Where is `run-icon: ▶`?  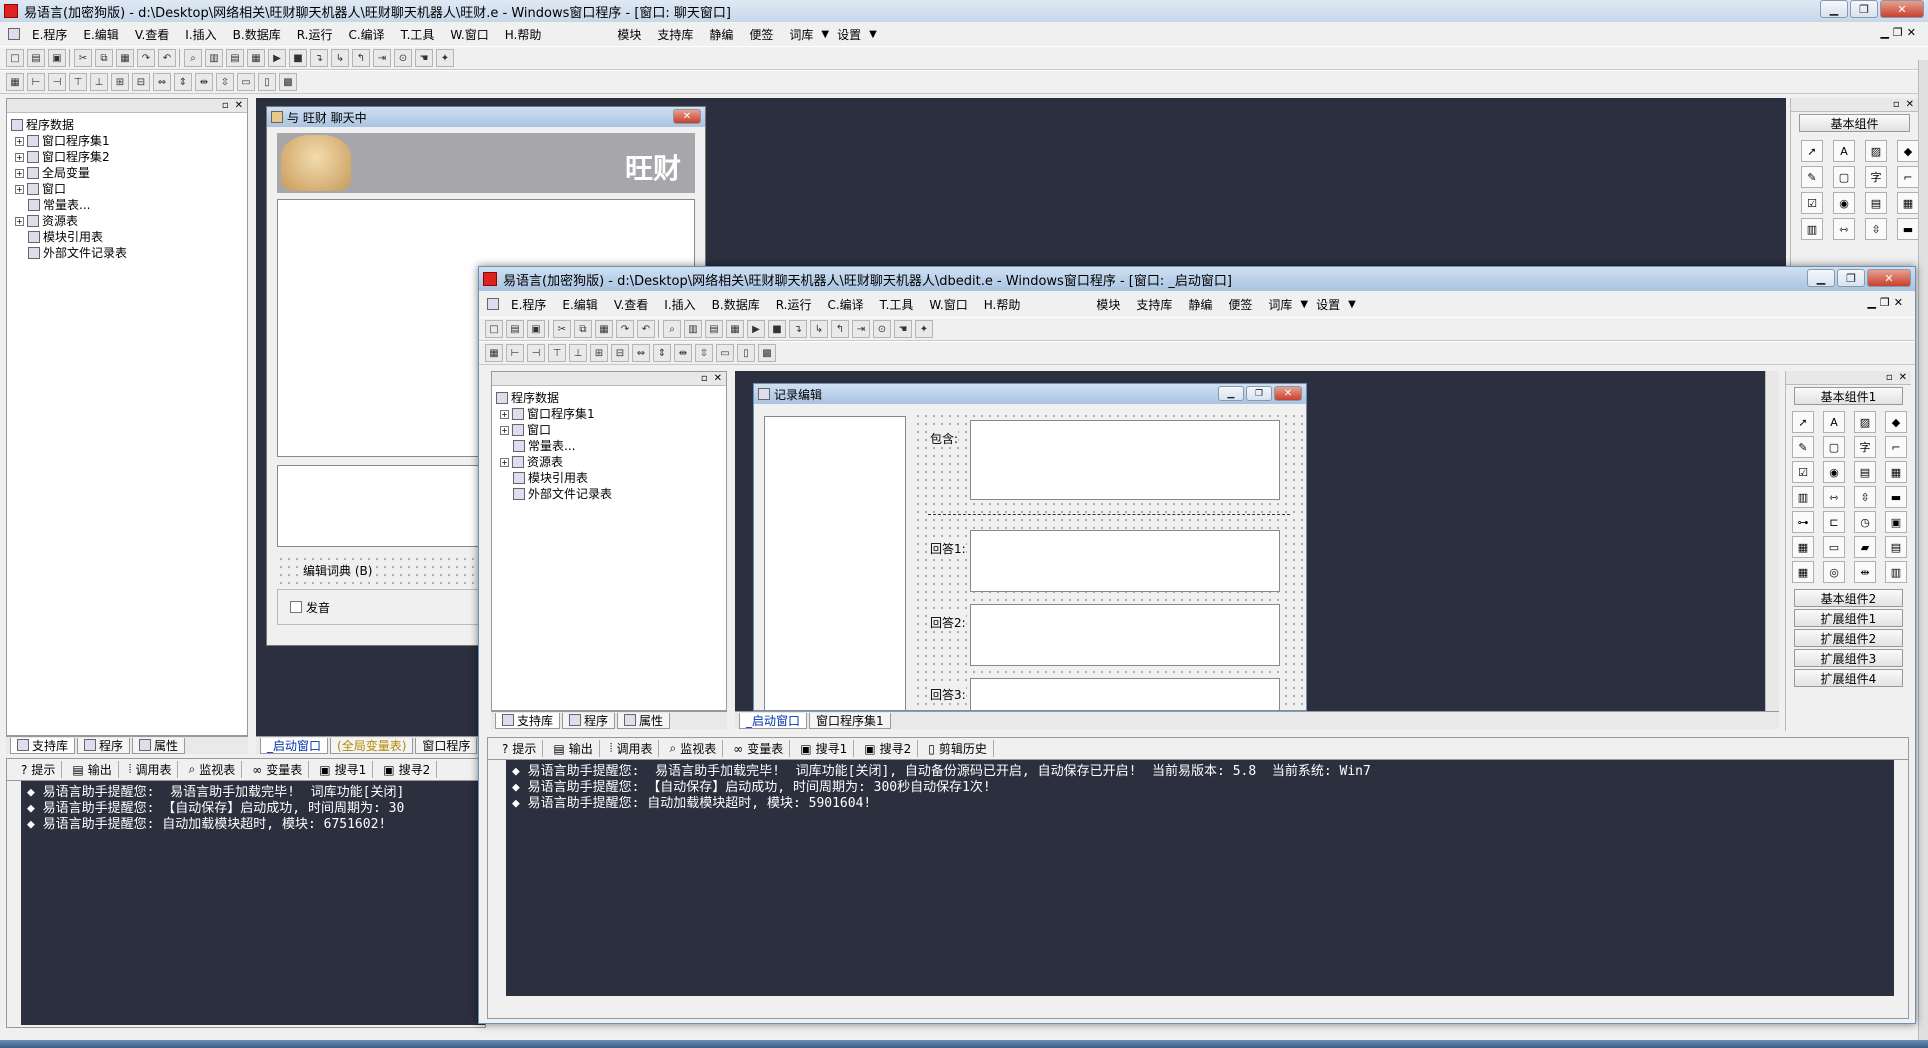 run-icon: ▶ is located at coordinates (756, 329).